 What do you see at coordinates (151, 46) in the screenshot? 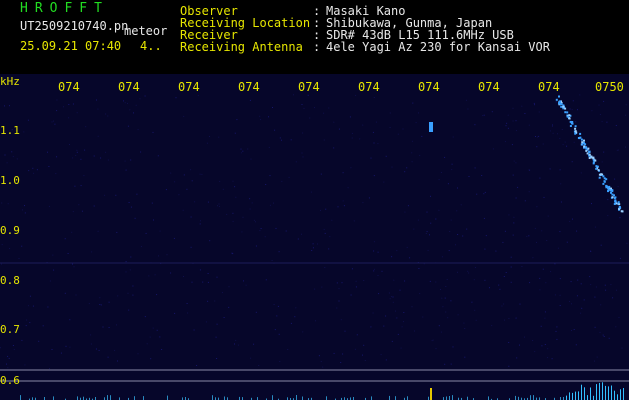
I see `count-label: 4..` at bounding box center [151, 46].